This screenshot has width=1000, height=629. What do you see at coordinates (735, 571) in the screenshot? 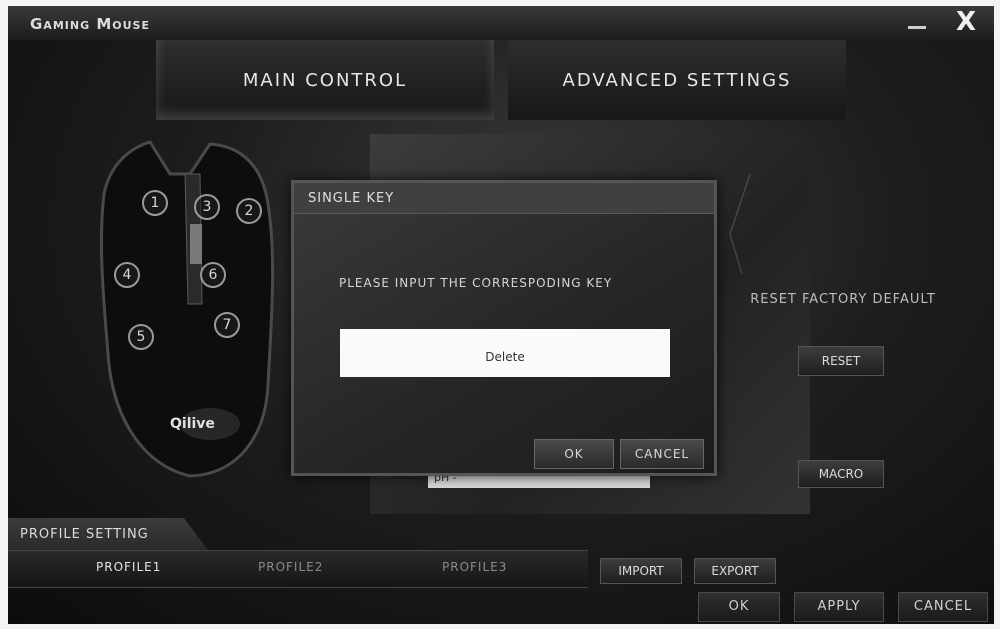
I see `export-button: EXPORT` at bounding box center [735, 571].